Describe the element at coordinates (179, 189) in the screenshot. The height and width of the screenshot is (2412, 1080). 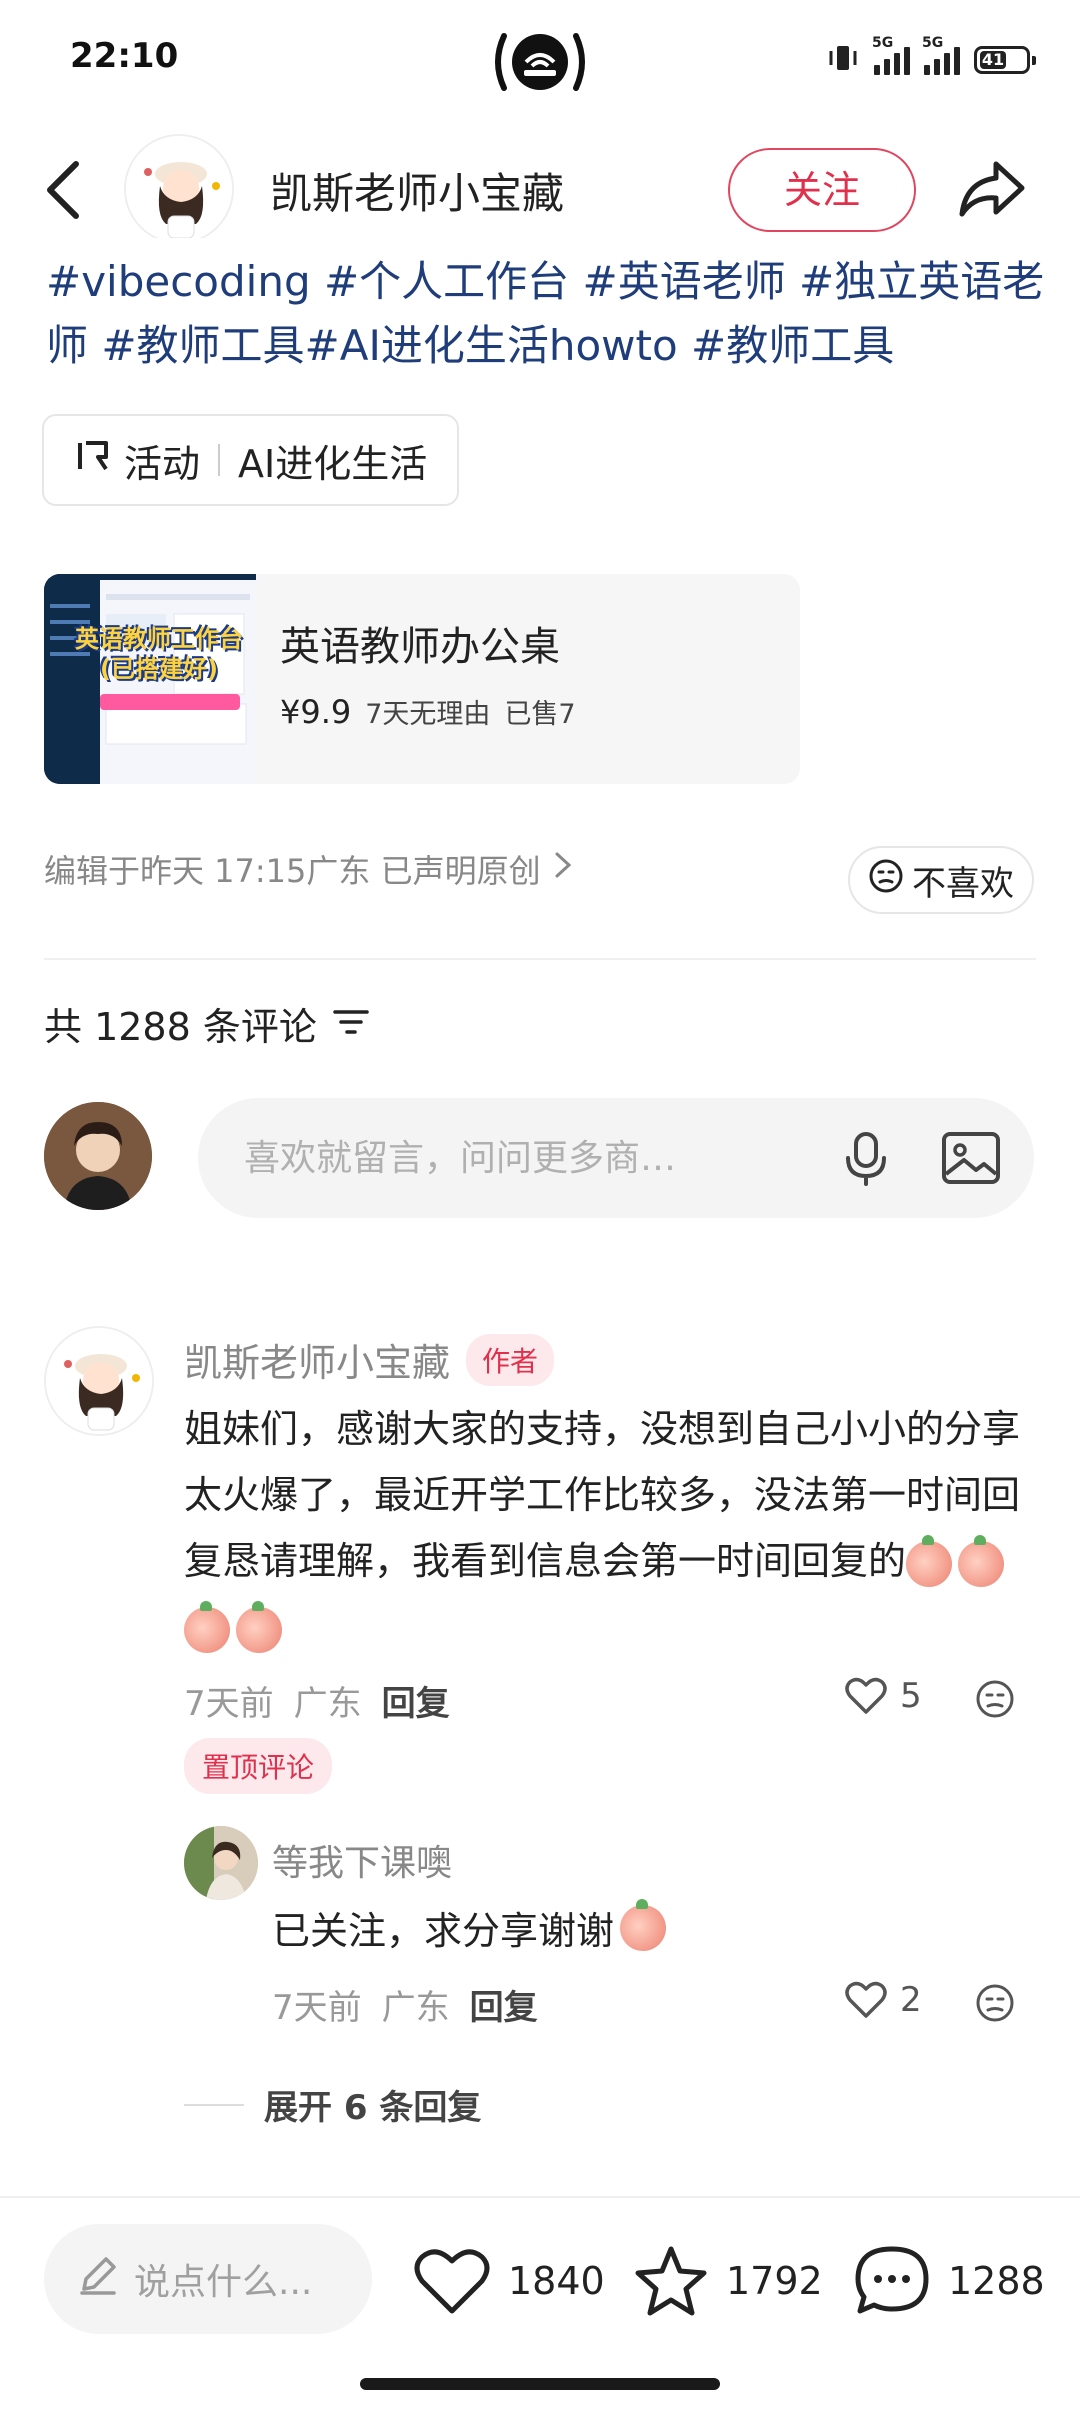
I see `author-avatar` at that location.